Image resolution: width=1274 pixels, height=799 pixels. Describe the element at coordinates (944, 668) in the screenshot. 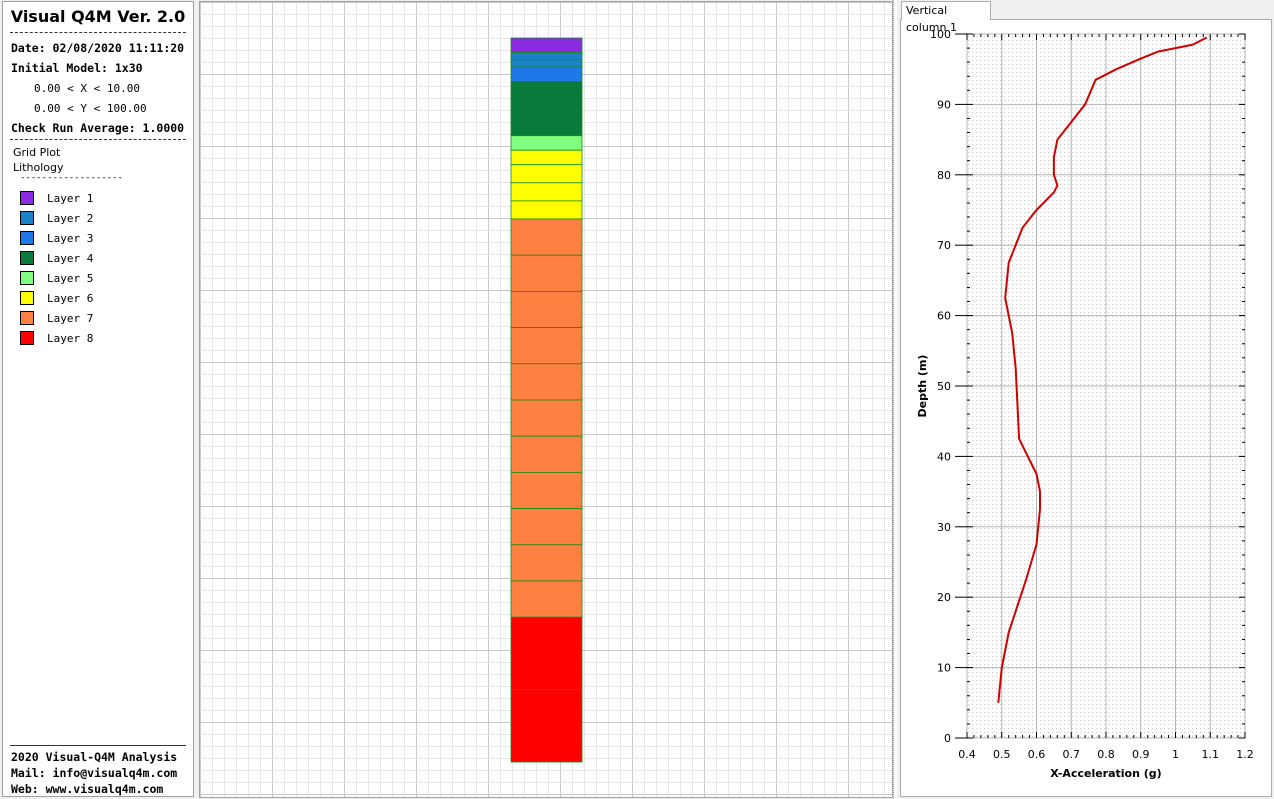

I see `y-tick-label: 10` at that location.